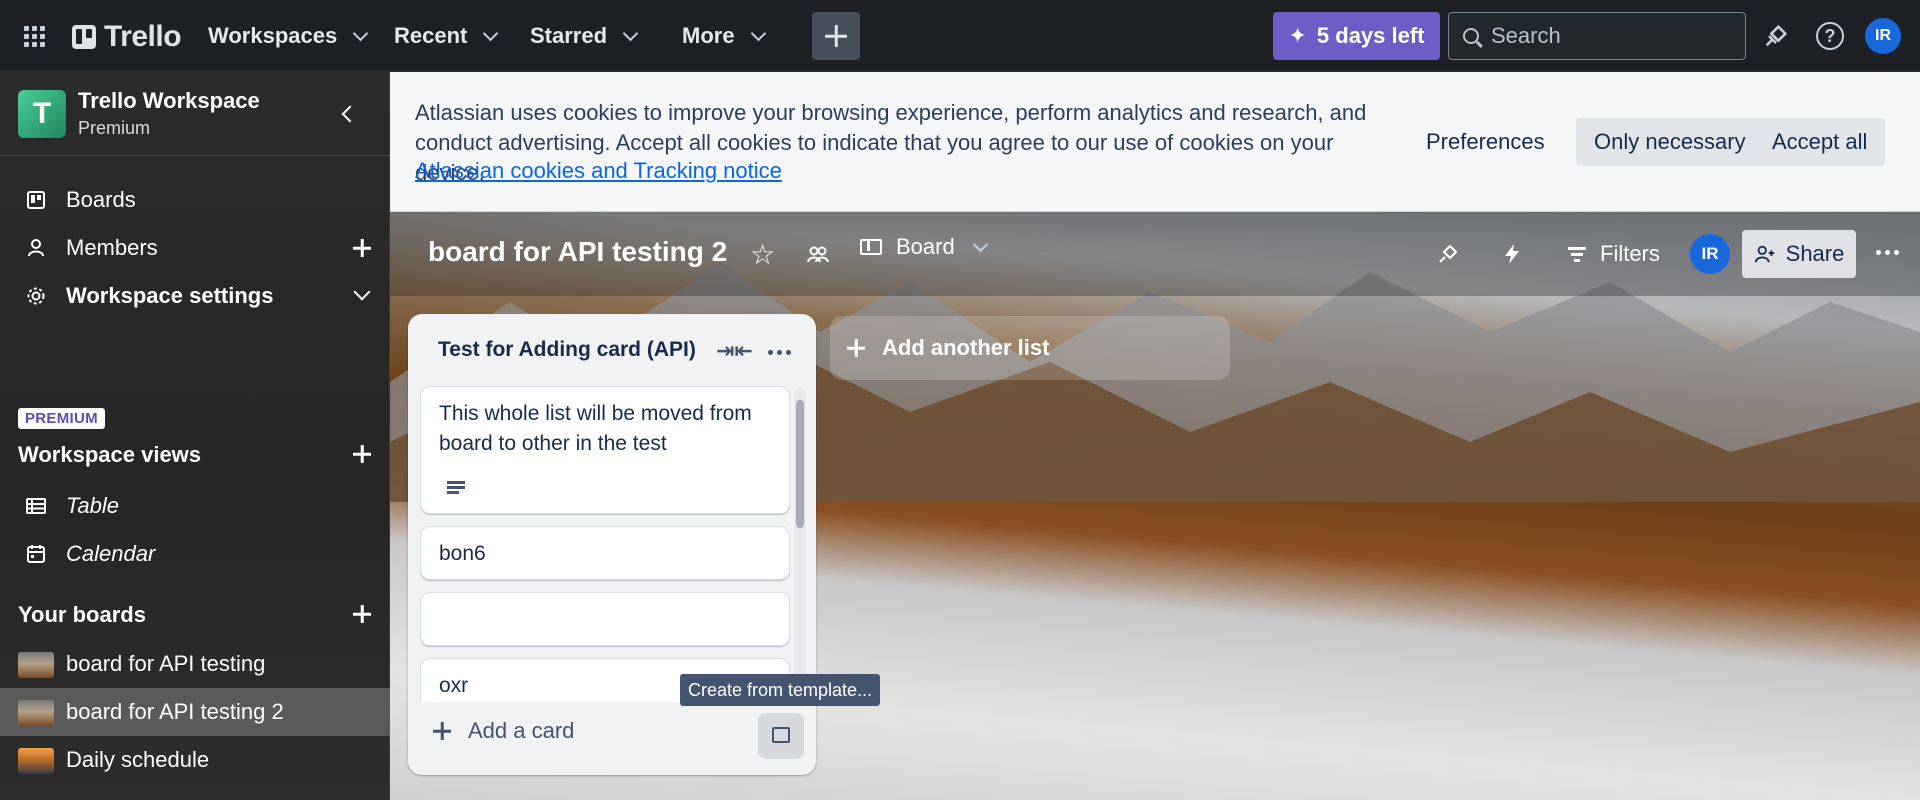 Image resolution: width=1920 pixels, height=800 pixels. I want to click on card-title: bon6, so click(462, 553).